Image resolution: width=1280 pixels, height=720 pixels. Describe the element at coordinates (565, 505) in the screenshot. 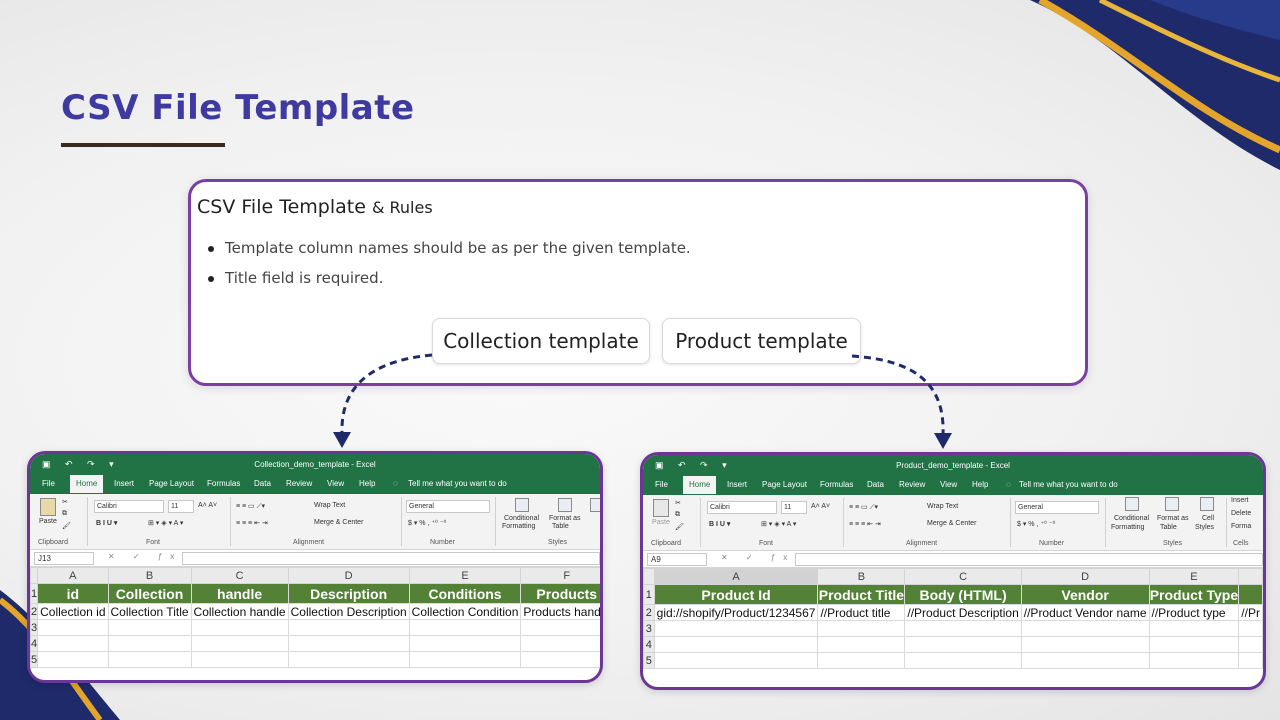

I see `format-as-table-icon` at that location.